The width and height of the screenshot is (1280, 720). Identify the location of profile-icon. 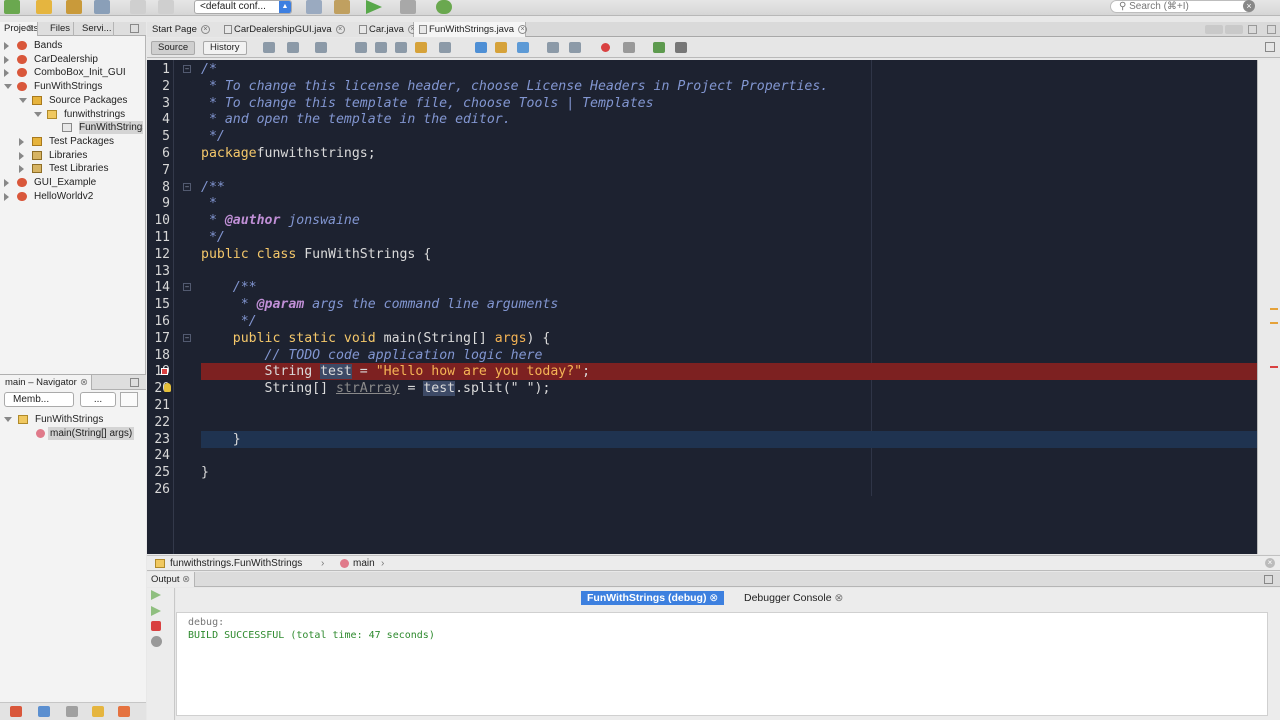
(444, 7).